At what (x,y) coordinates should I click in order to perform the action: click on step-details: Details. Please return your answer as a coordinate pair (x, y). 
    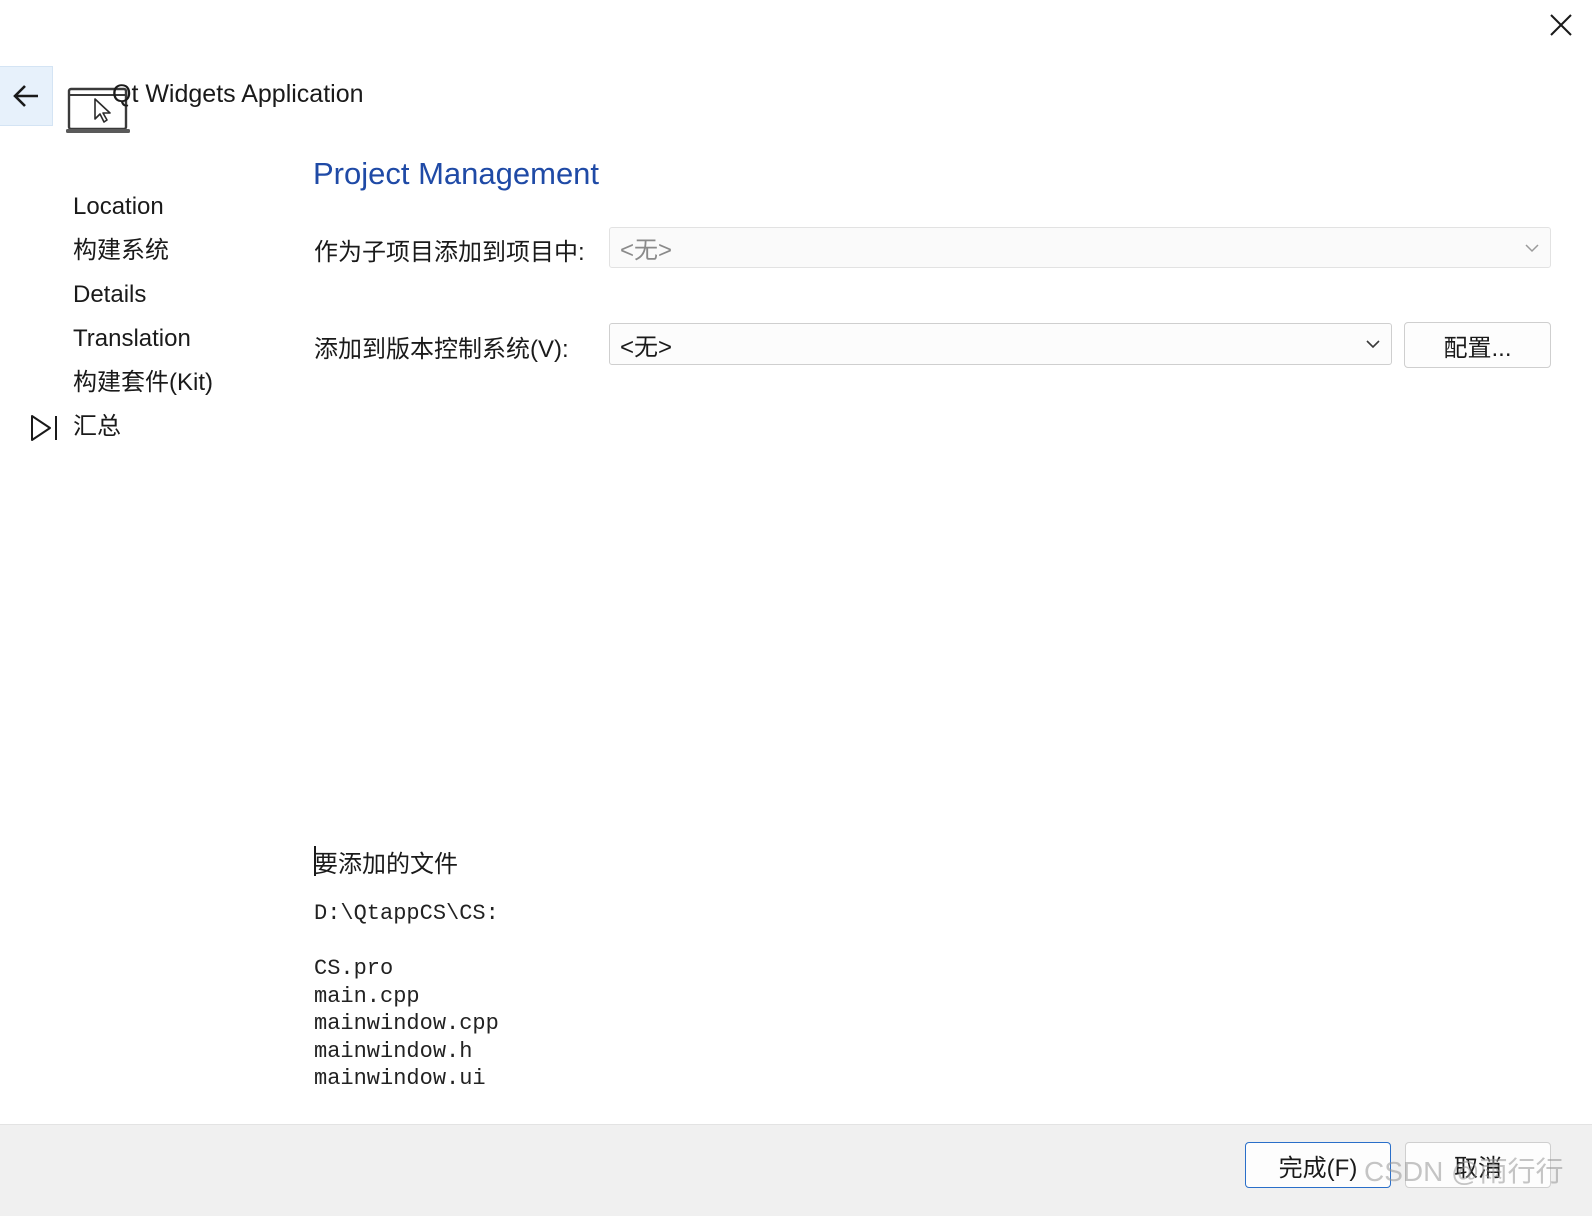
    Looking at the image, I should click on (160, 295).